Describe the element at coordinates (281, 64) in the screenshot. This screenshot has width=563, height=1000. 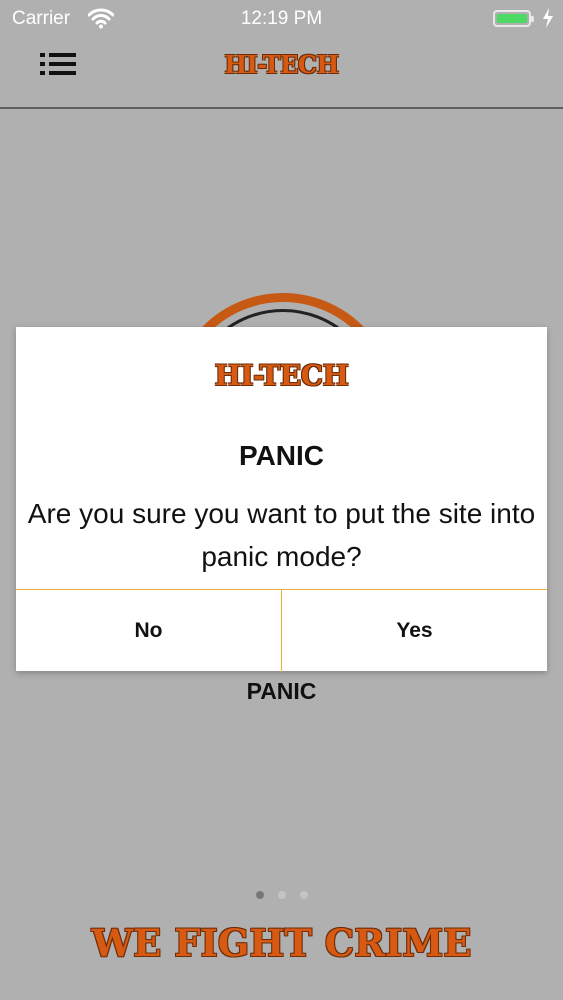
I see `nav-title: HI-TECH` at that location.